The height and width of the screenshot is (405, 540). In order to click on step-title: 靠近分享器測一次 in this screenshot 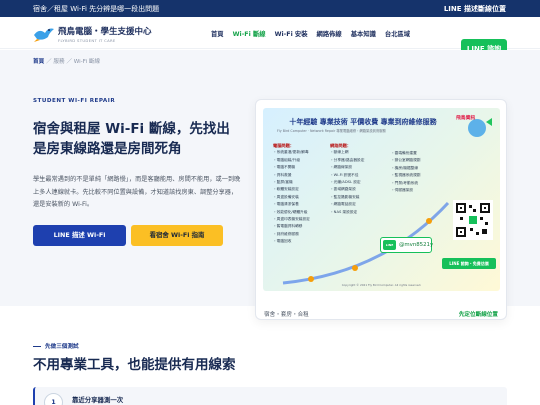, I will do `click(98, 400)`.